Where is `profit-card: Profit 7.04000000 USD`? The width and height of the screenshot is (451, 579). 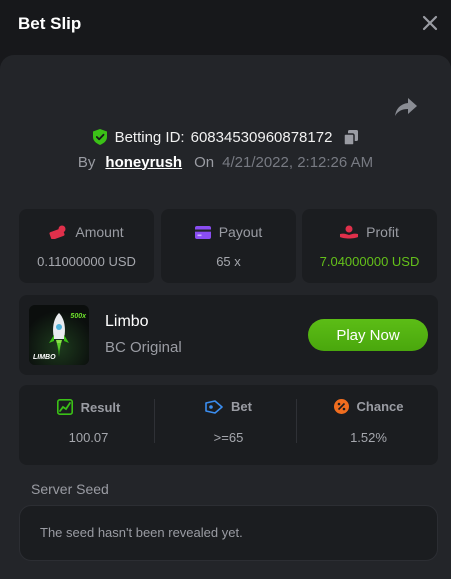 profit-card: Profit 7.04000000 USD is located at coordinates (369, 246).